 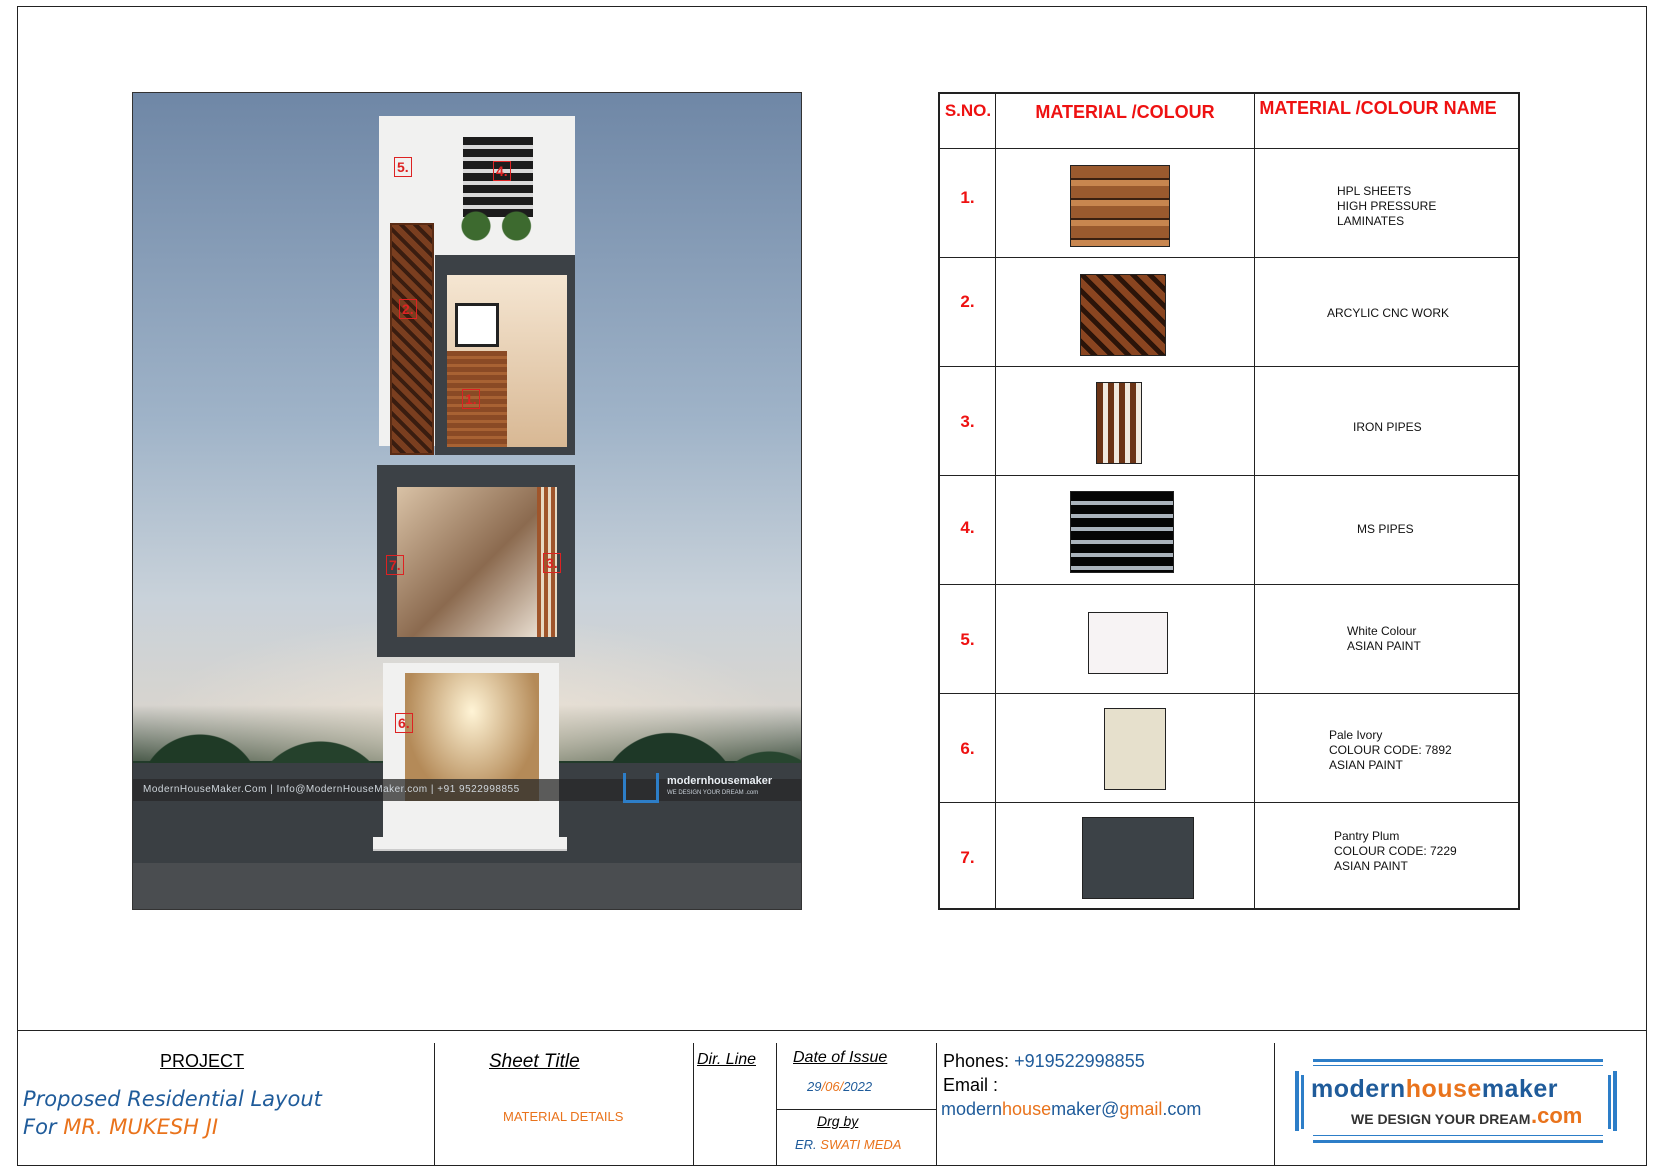 I want to click on date-label: Date of Issue, so click(x=840, y=1057).